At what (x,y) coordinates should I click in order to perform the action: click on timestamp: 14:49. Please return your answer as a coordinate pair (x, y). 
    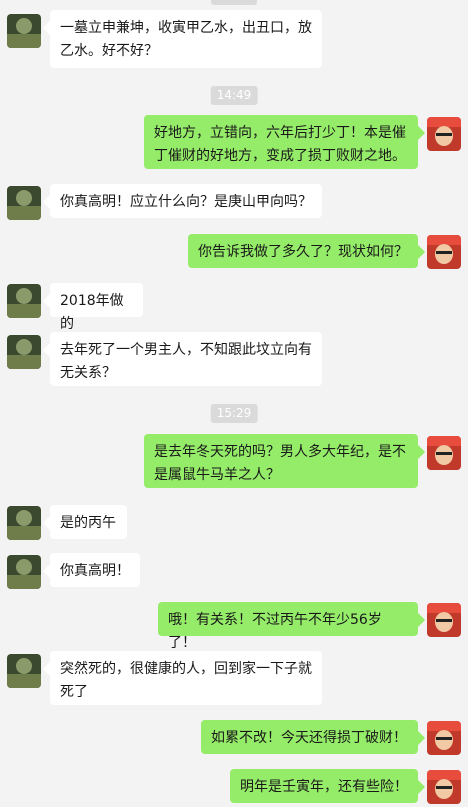
    Looking at the image, I should click on (234, 95).